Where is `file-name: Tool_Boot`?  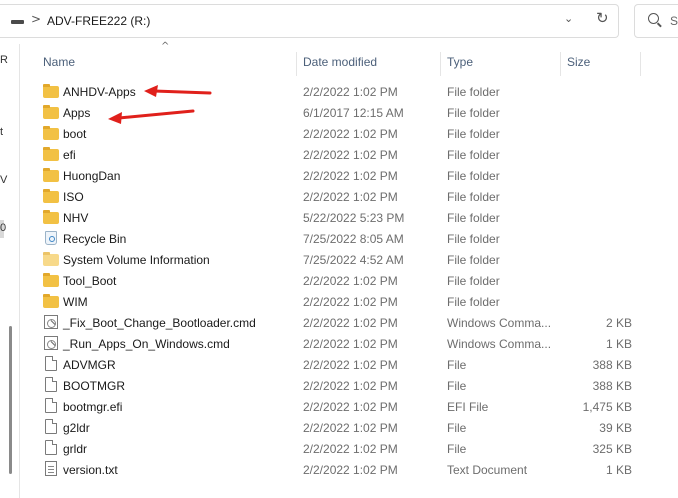 file-name: Tool_Boot is located at coordinates (90, 281).